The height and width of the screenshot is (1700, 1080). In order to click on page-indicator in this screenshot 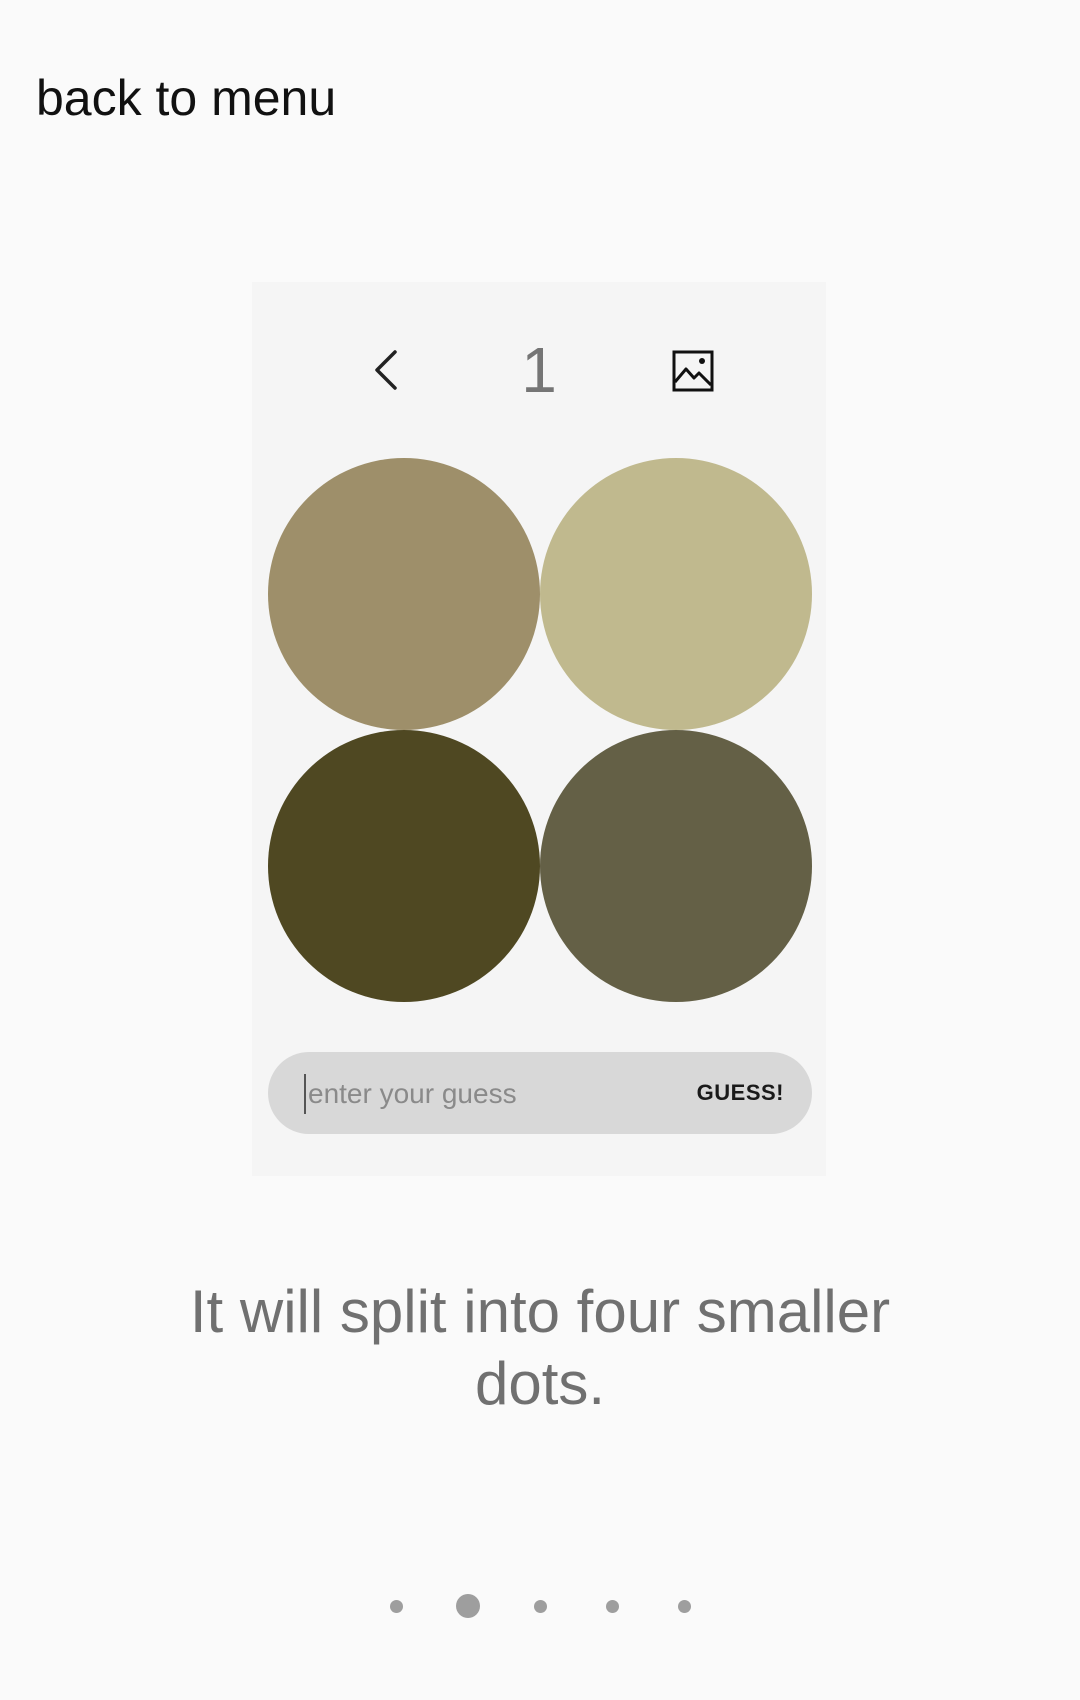, I will do `click(540, 1606)`.